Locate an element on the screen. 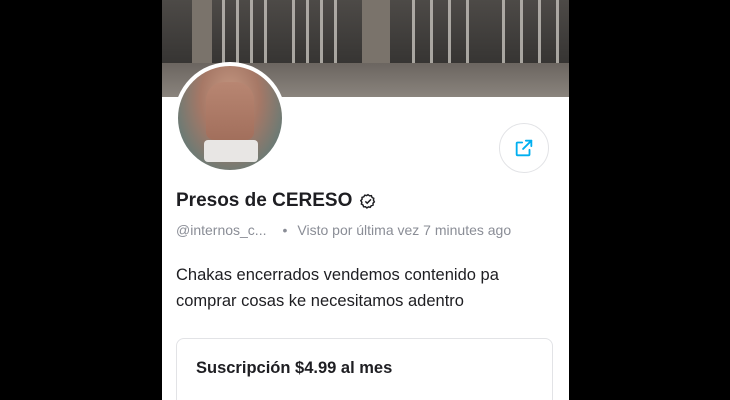  avatar-figure is located at coordinates (230, 111).